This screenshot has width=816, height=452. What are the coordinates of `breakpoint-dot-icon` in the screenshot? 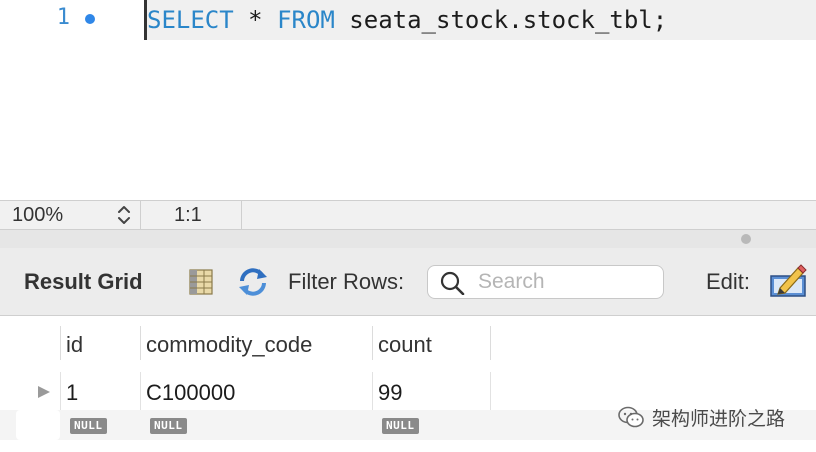 It's located at (90, 19).